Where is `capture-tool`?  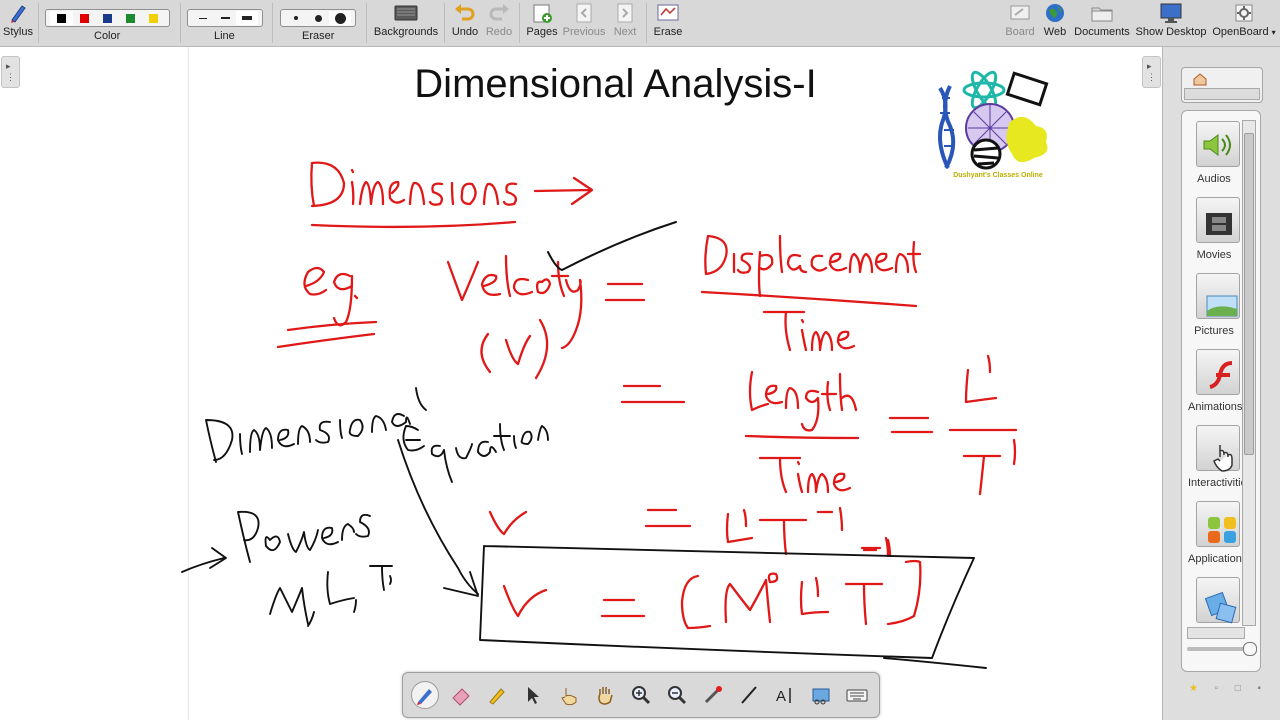 capture-tool is located at coordinates (821, 695).